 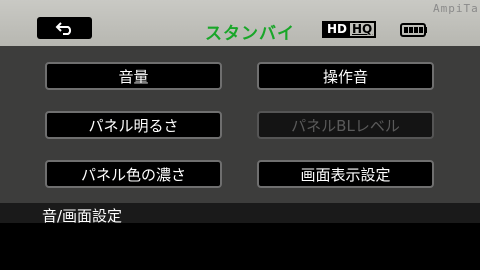 I want to click on sound-volume-button: 音量, so click(x=133, y=76).